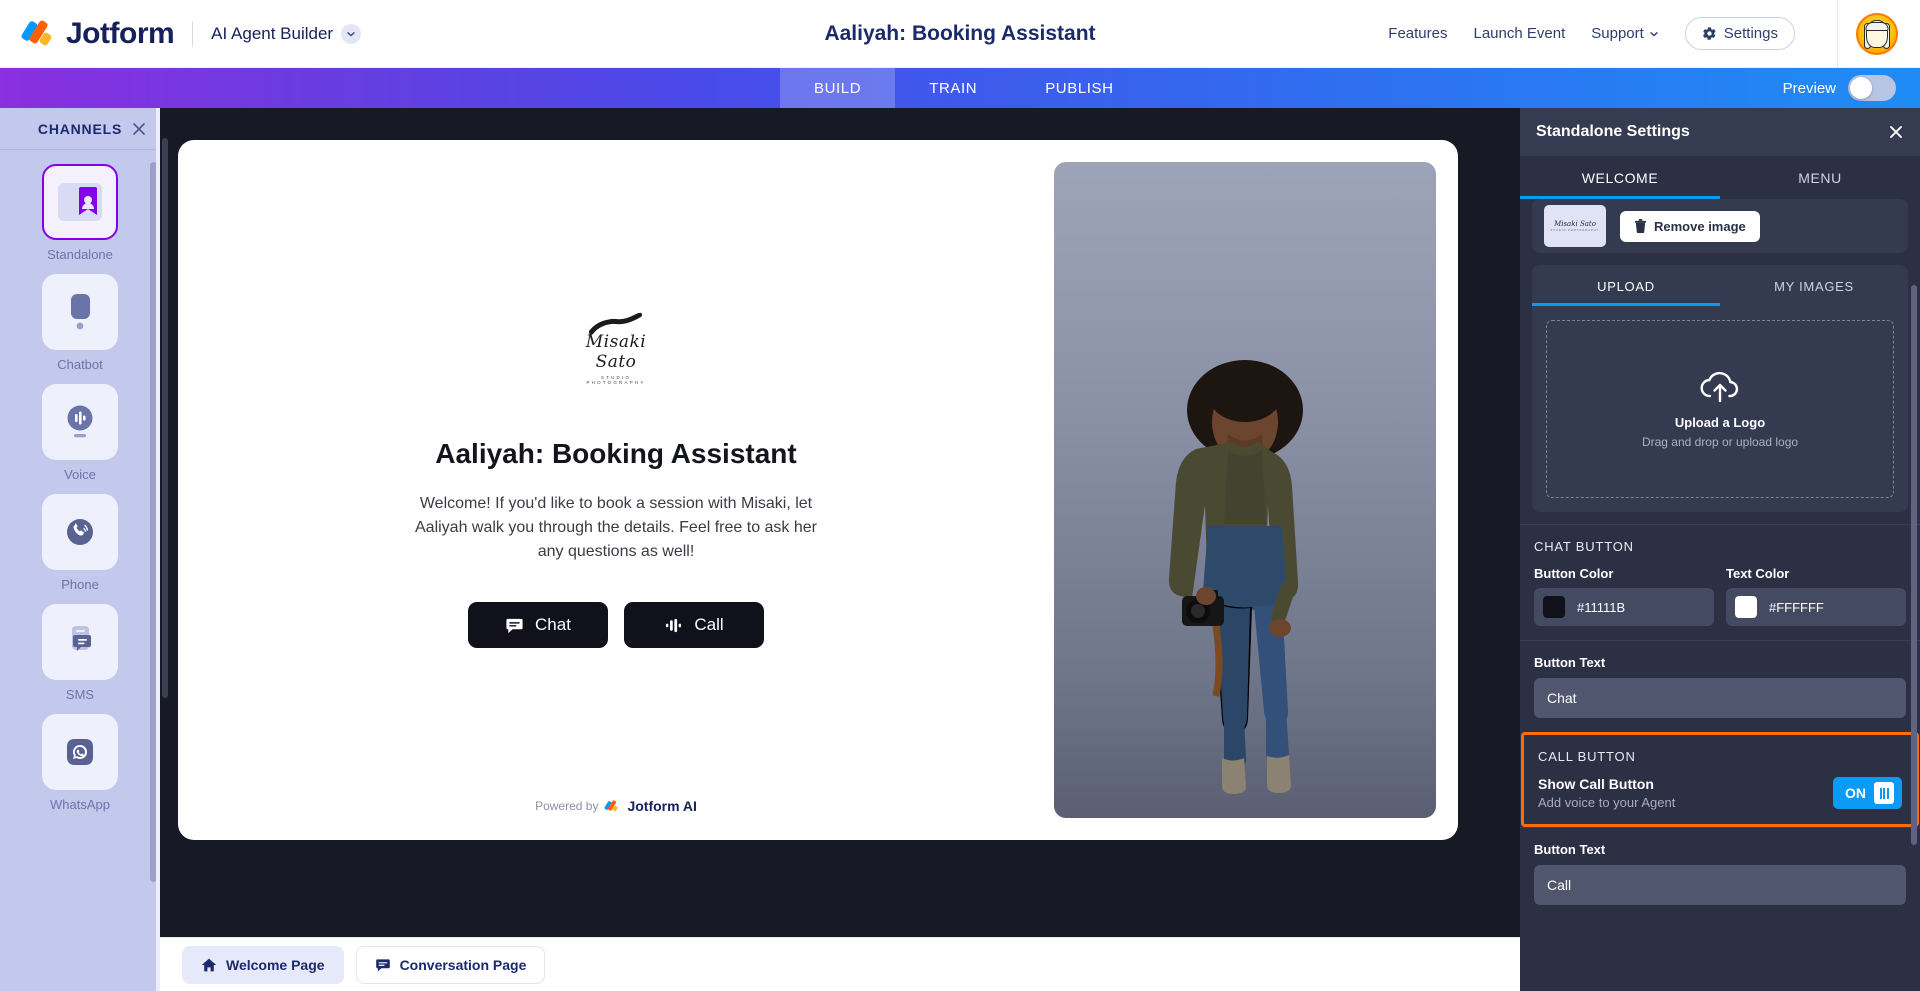 This screenshot has width=1920, height=991. What do you see at coordinates (1235, 577) in the screenshot?
I see `photographer-photo` at bounding box center [1235, 577].